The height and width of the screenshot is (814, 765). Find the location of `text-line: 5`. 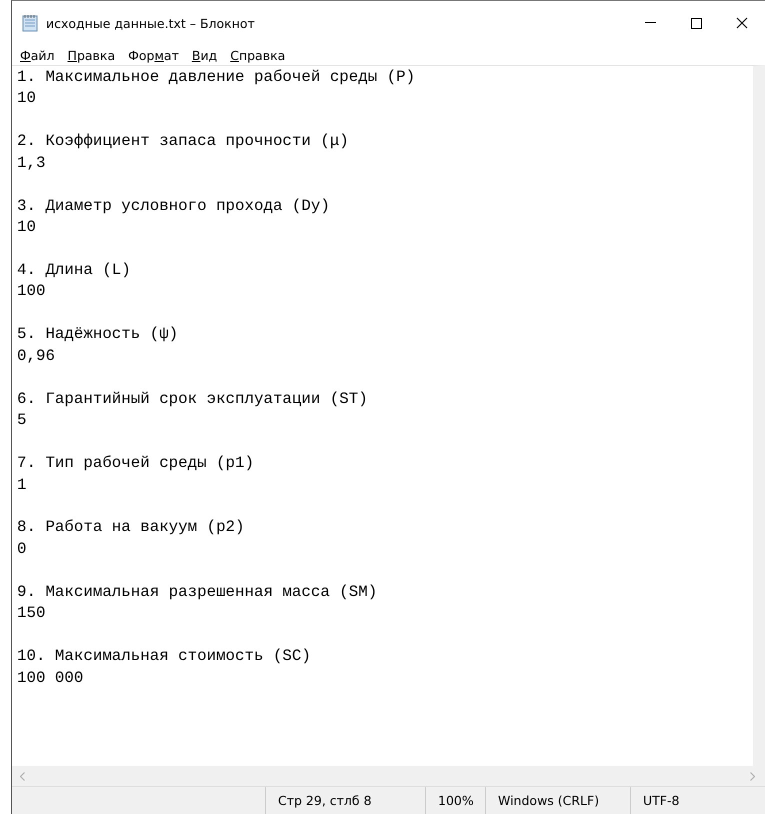

text-line: 5 is located at coordinates (21, 421).